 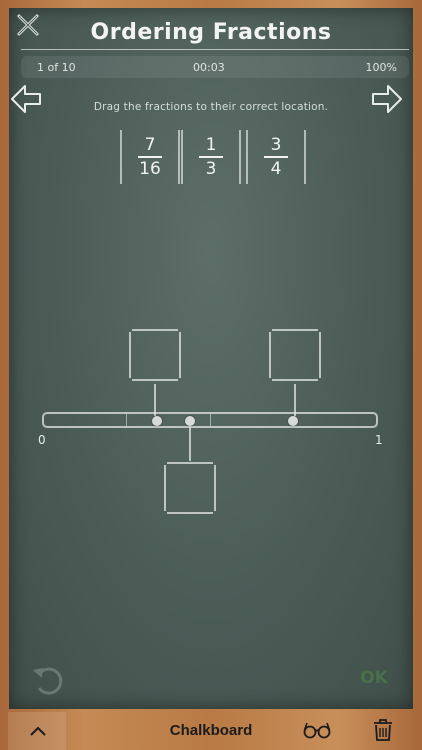 What do you see at coordinates (211, 32) in the screenshot?
I see `page-title: Ordering Fractions` at bounding box center [211, 32].